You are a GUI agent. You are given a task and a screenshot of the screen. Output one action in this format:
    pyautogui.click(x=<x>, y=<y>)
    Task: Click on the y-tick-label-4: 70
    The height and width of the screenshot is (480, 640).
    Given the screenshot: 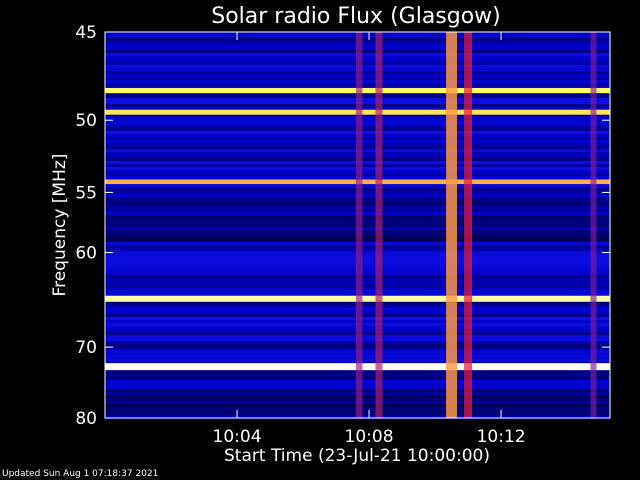 What is the action you would take?
    pyautogui.click(x=86, y=348)
    